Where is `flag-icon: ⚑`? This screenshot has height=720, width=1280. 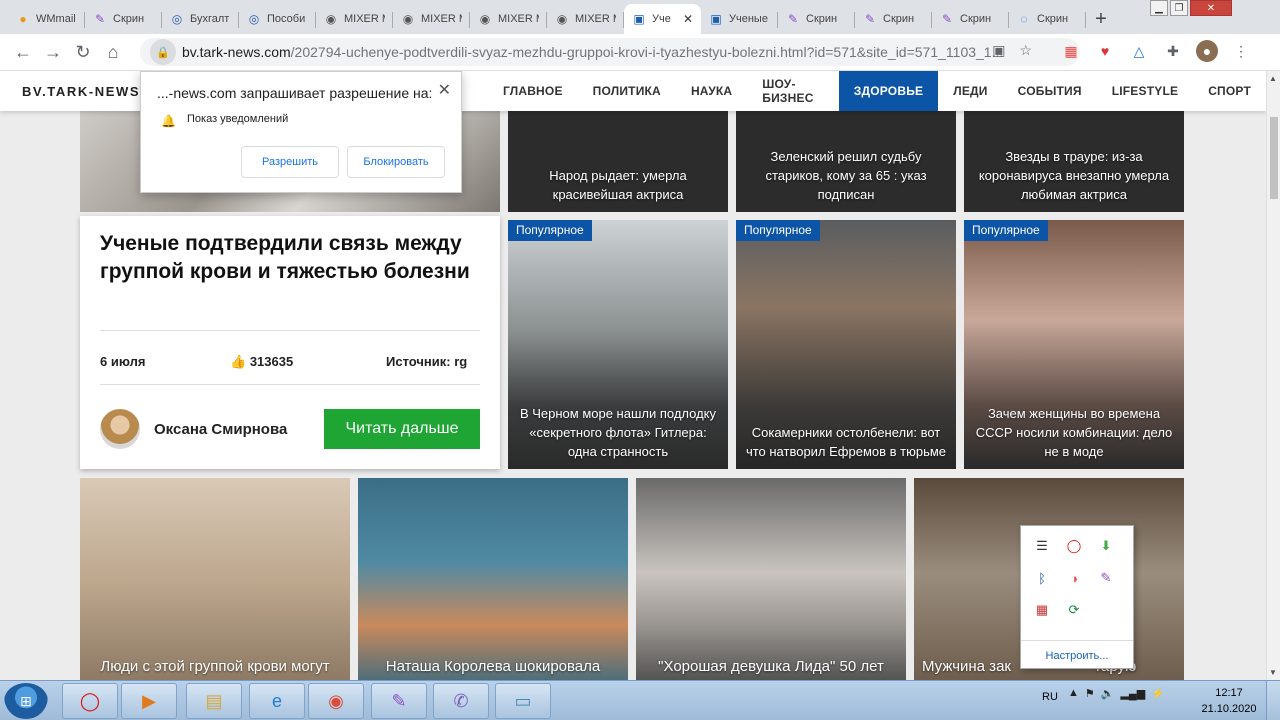 flag-icon: ⚑ is located at coordinates (1090, 693).